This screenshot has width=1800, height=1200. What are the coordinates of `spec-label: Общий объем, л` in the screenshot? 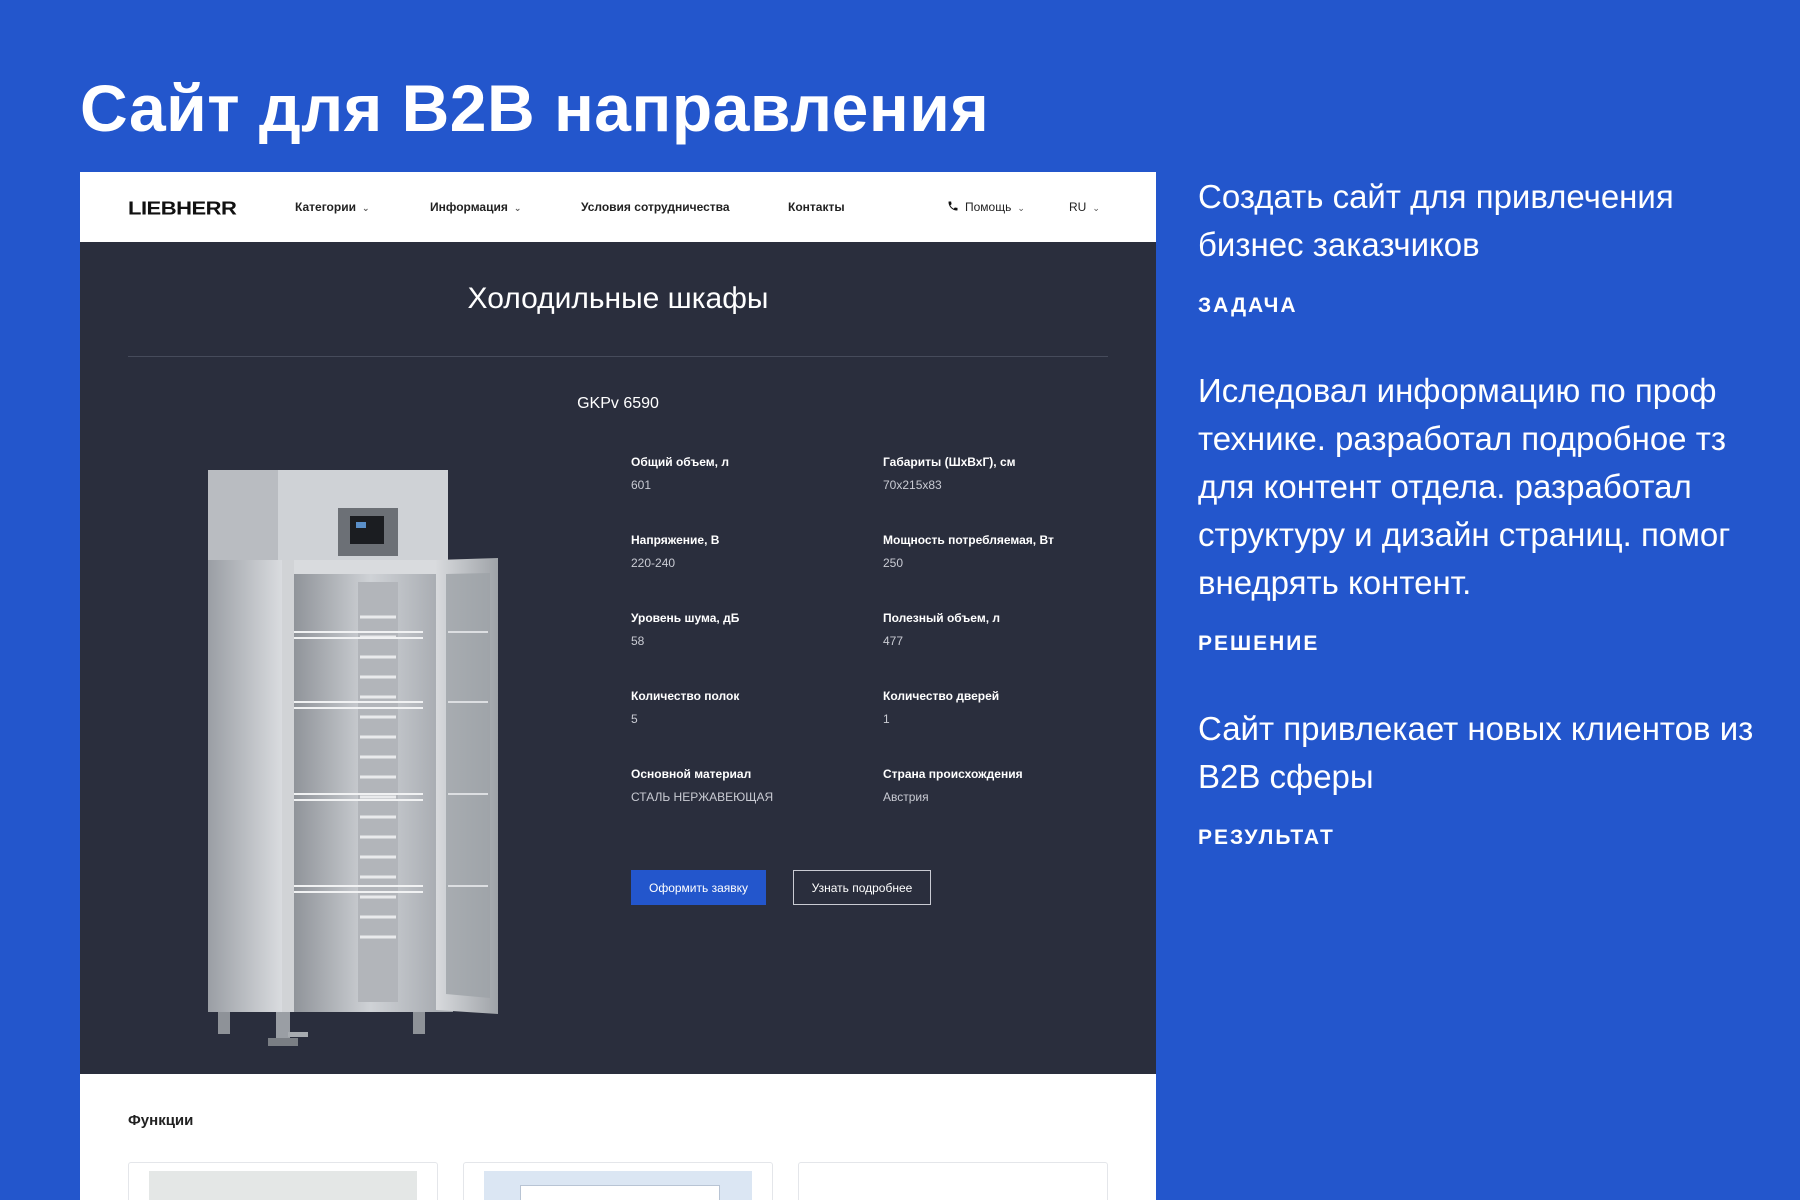 It's located at (680, 462).